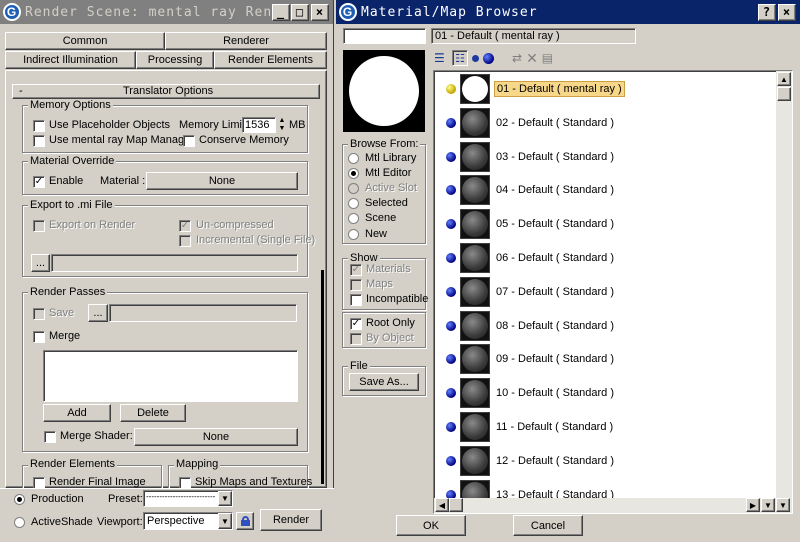 Image resolution: width=800 pixels, height=542 pixels. What do you see at coordinates (353, 158) in the screenshot?
I see `browse-mtl-library-radio` at bounding box center [353, 158].